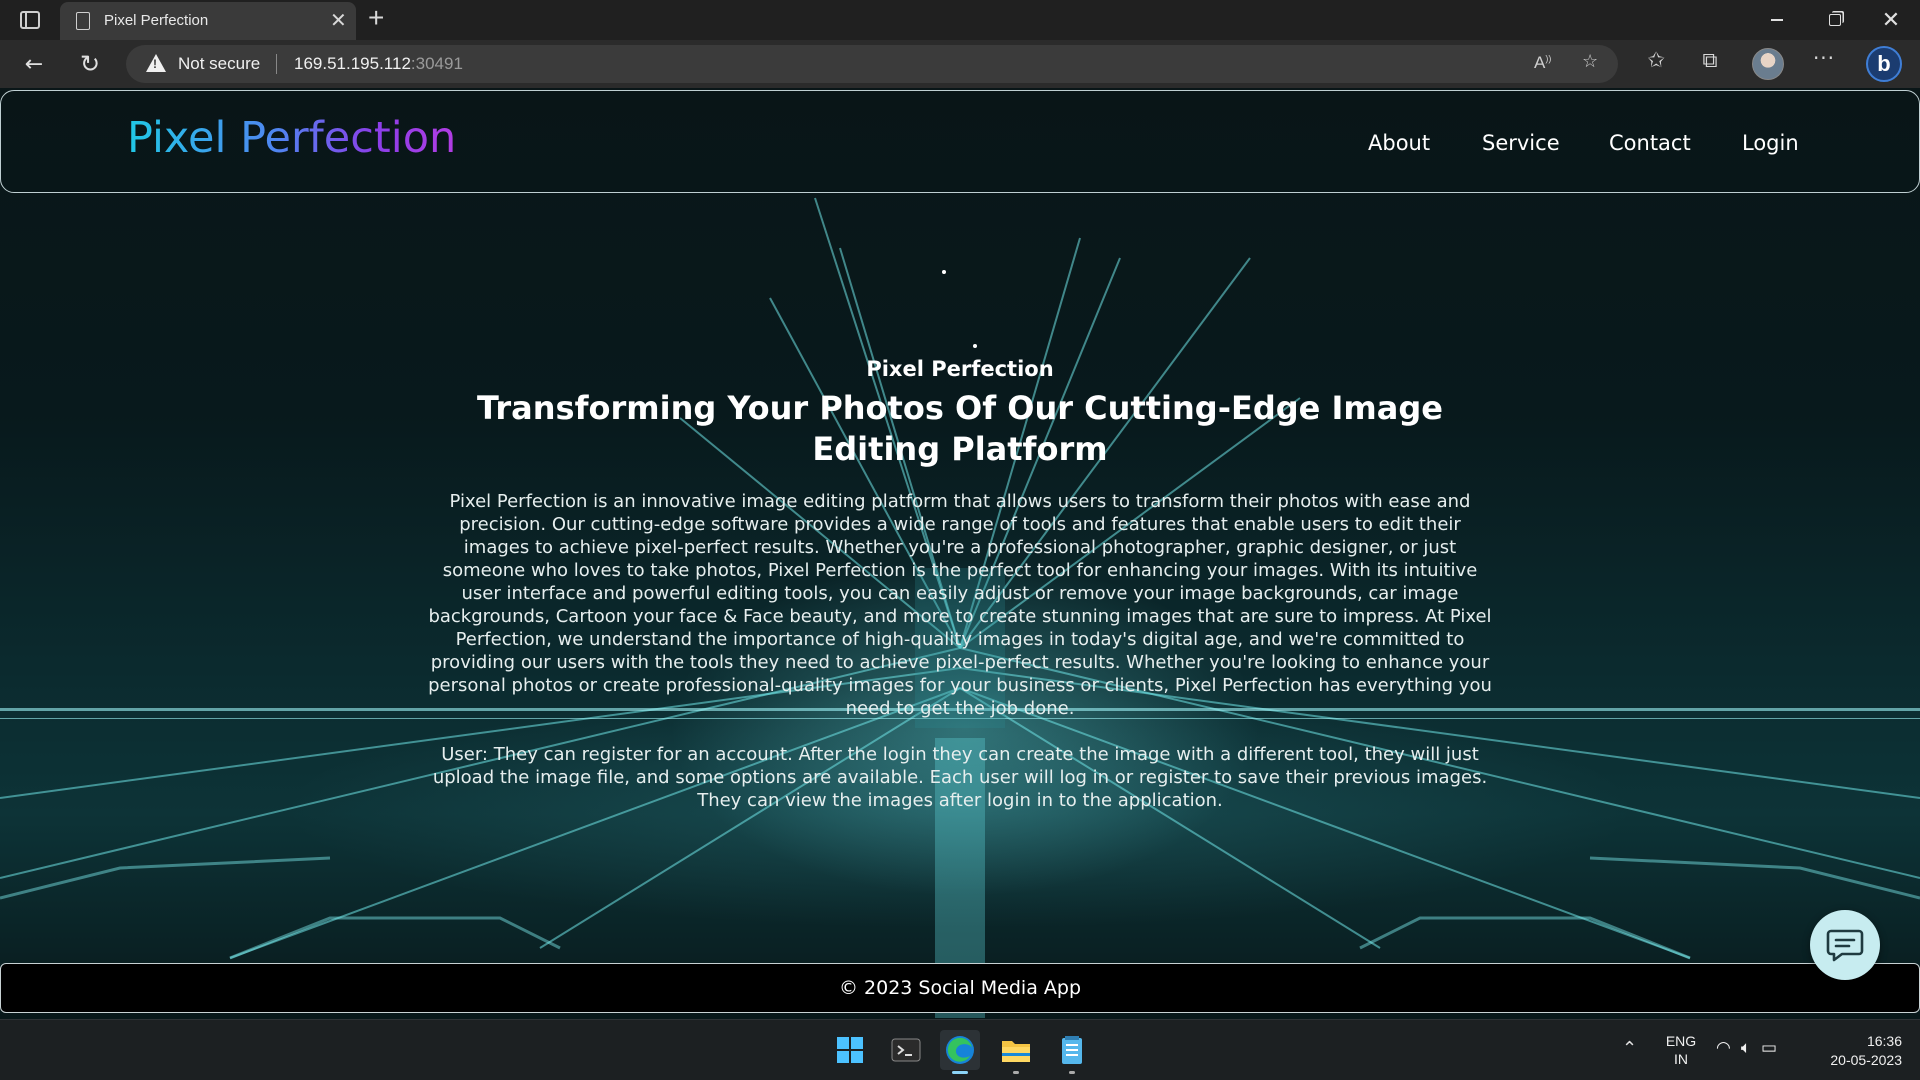  What do you see at coordinates (1681, 1041) in the screenshot?
I see `language-code: ENG` at bounding box center [1681, 1041].